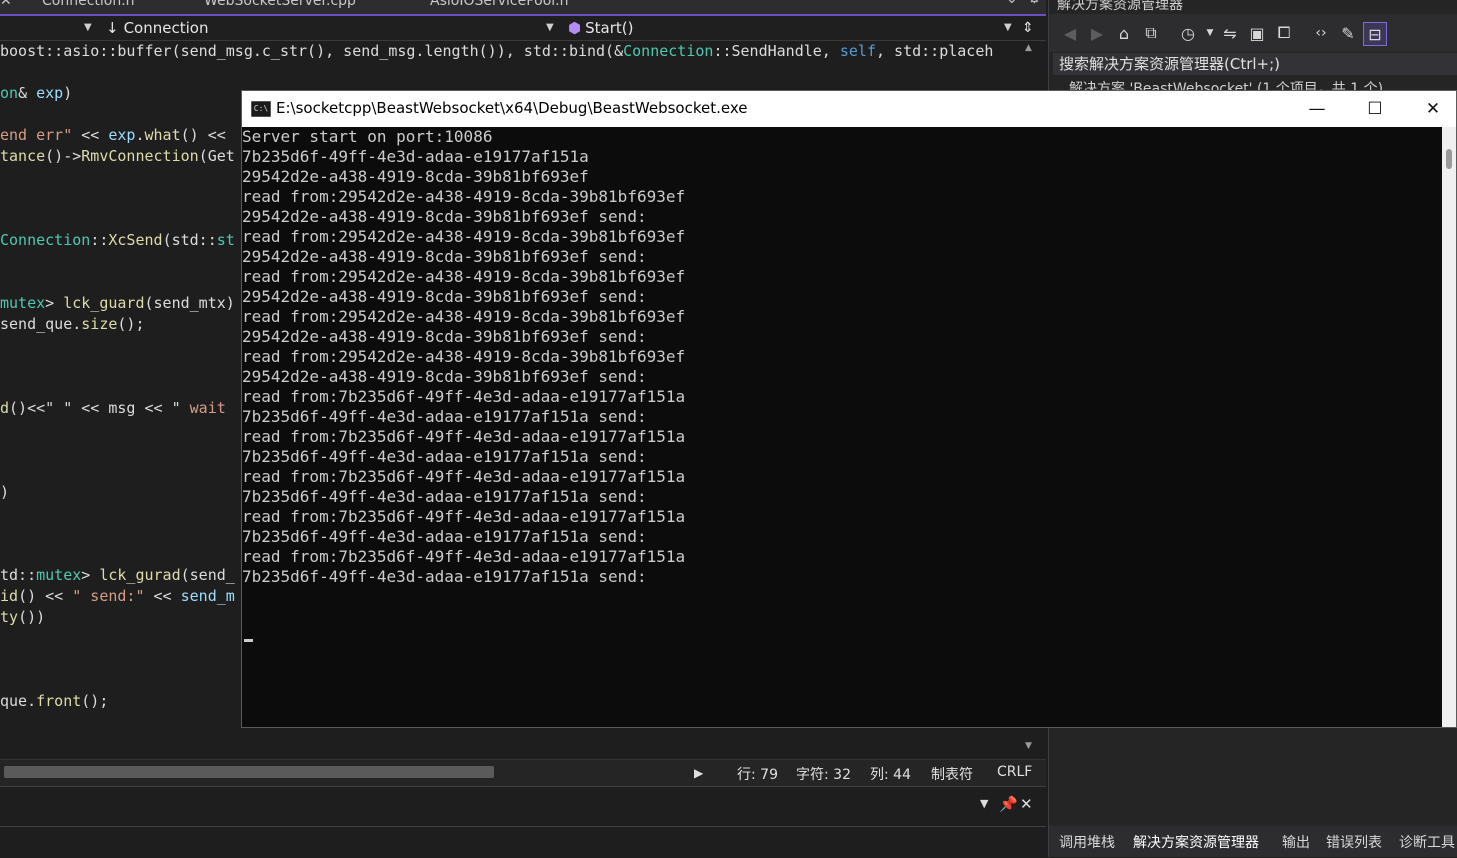  What do you see at coordinates (499, 4) in the screenshot?
I see `tab-asioioservicepool-h: AsioIOServicePool.h` at bounding box center [499, 4].